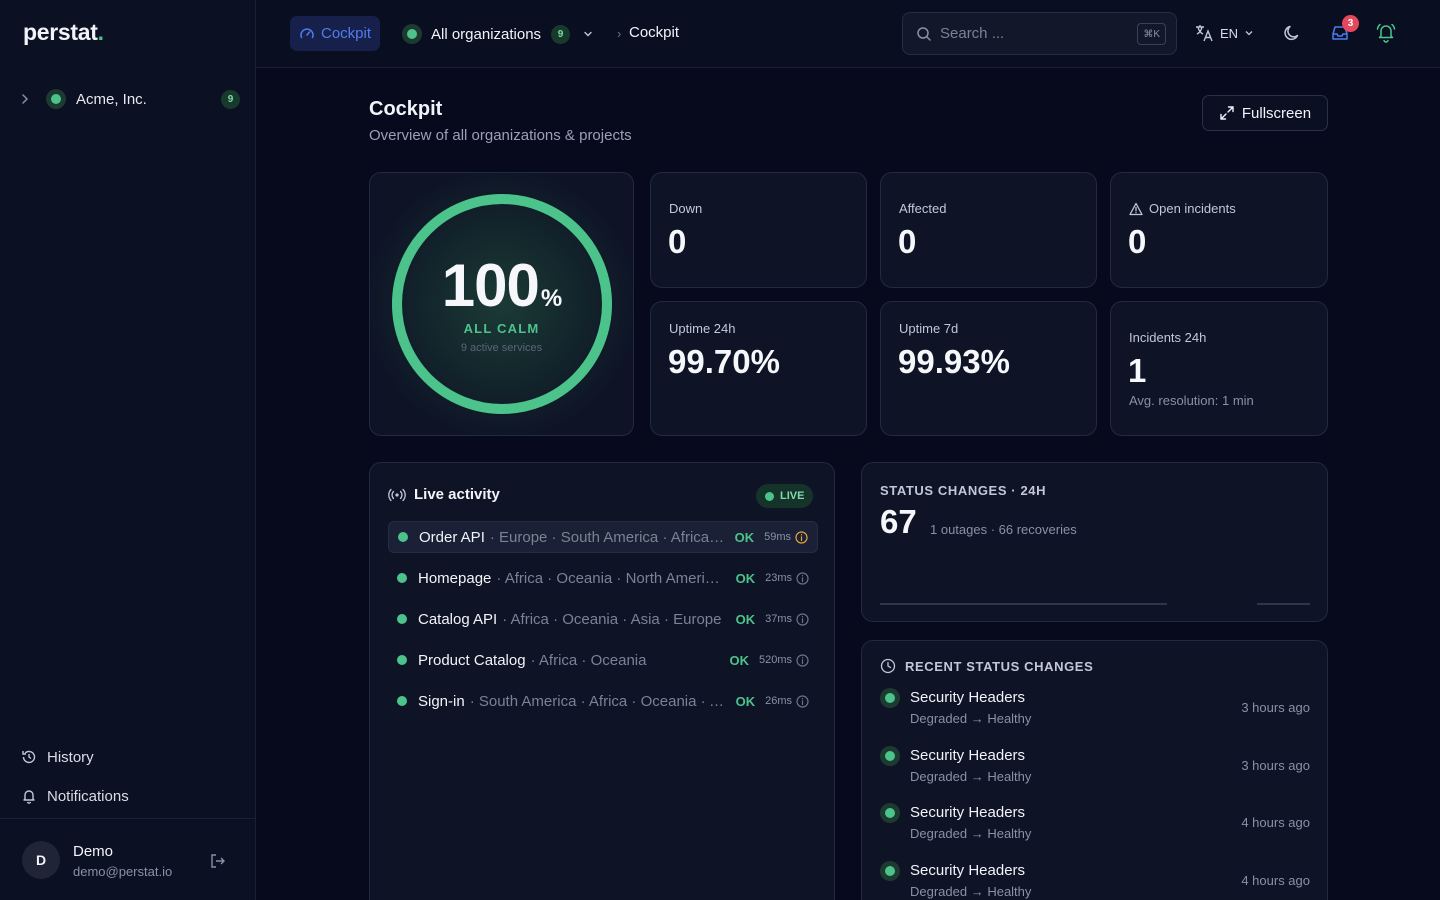 This screenshot has height=900, width=1440. What do you see at coordinates (1343, 30) in the screenshot?
I see `inbox-button: 3` at bounding box center [1343, 30].